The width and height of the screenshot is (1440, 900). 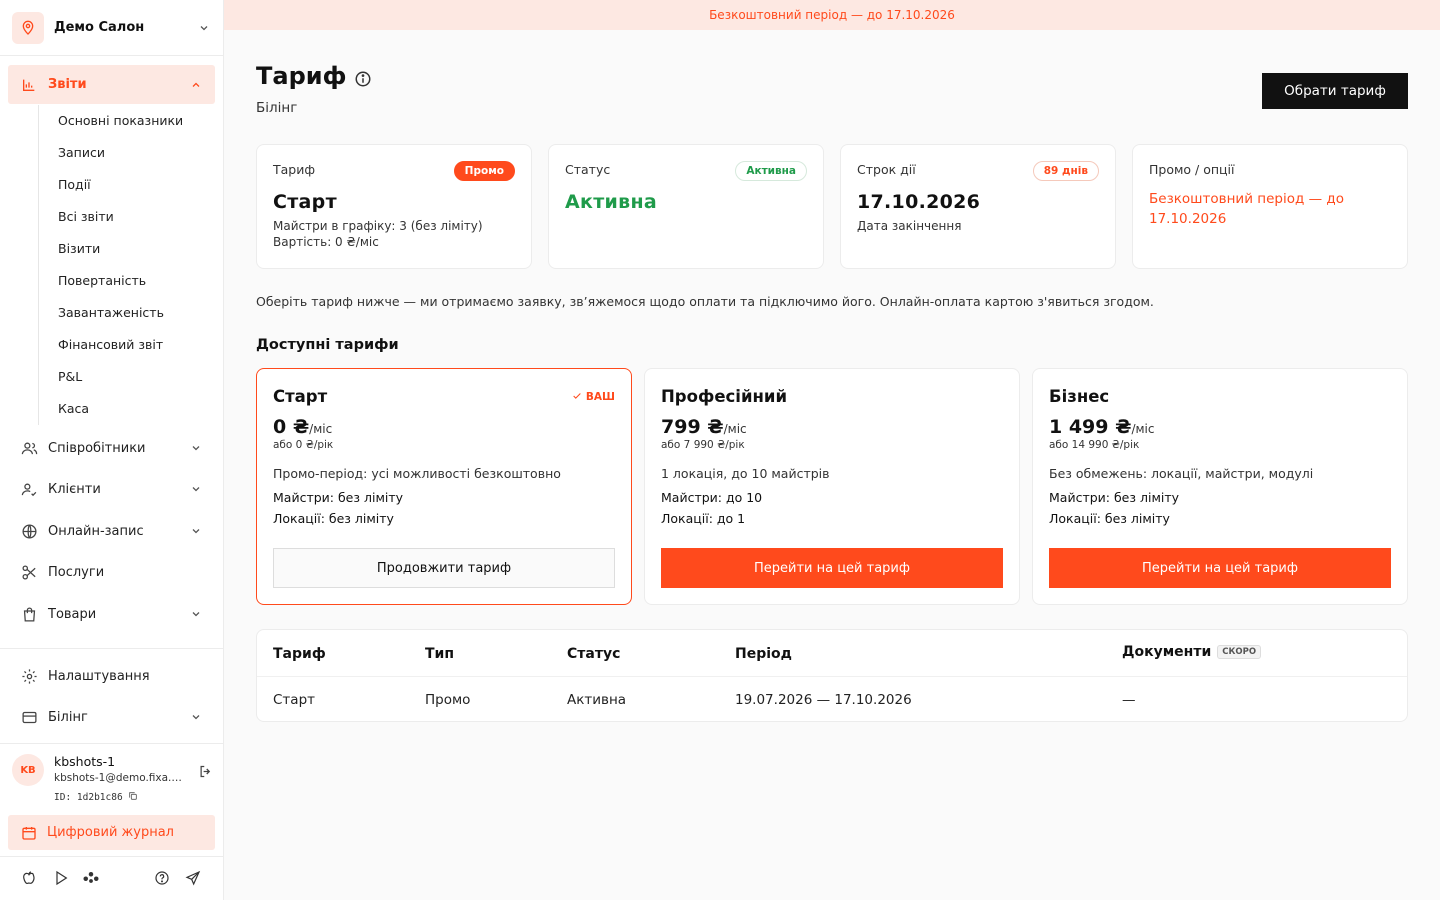 What do you see at coordinates (703, 518) in the screenshot?
I see `plan-locations: Локації: до 1` at bounding box center [703, 518].